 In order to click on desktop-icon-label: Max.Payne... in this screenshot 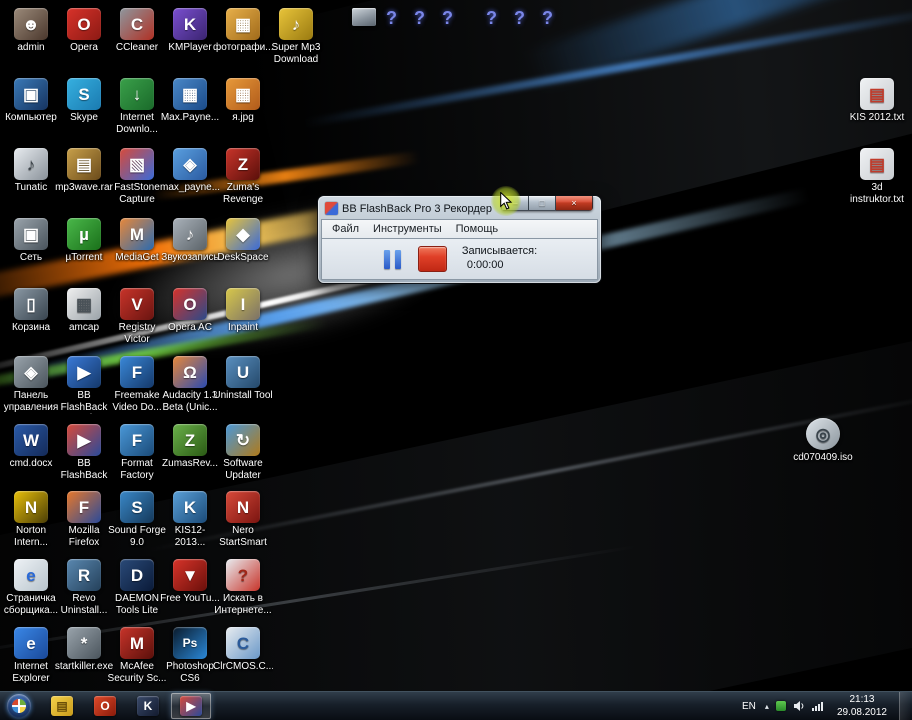, I will do `click(190, 117)`.